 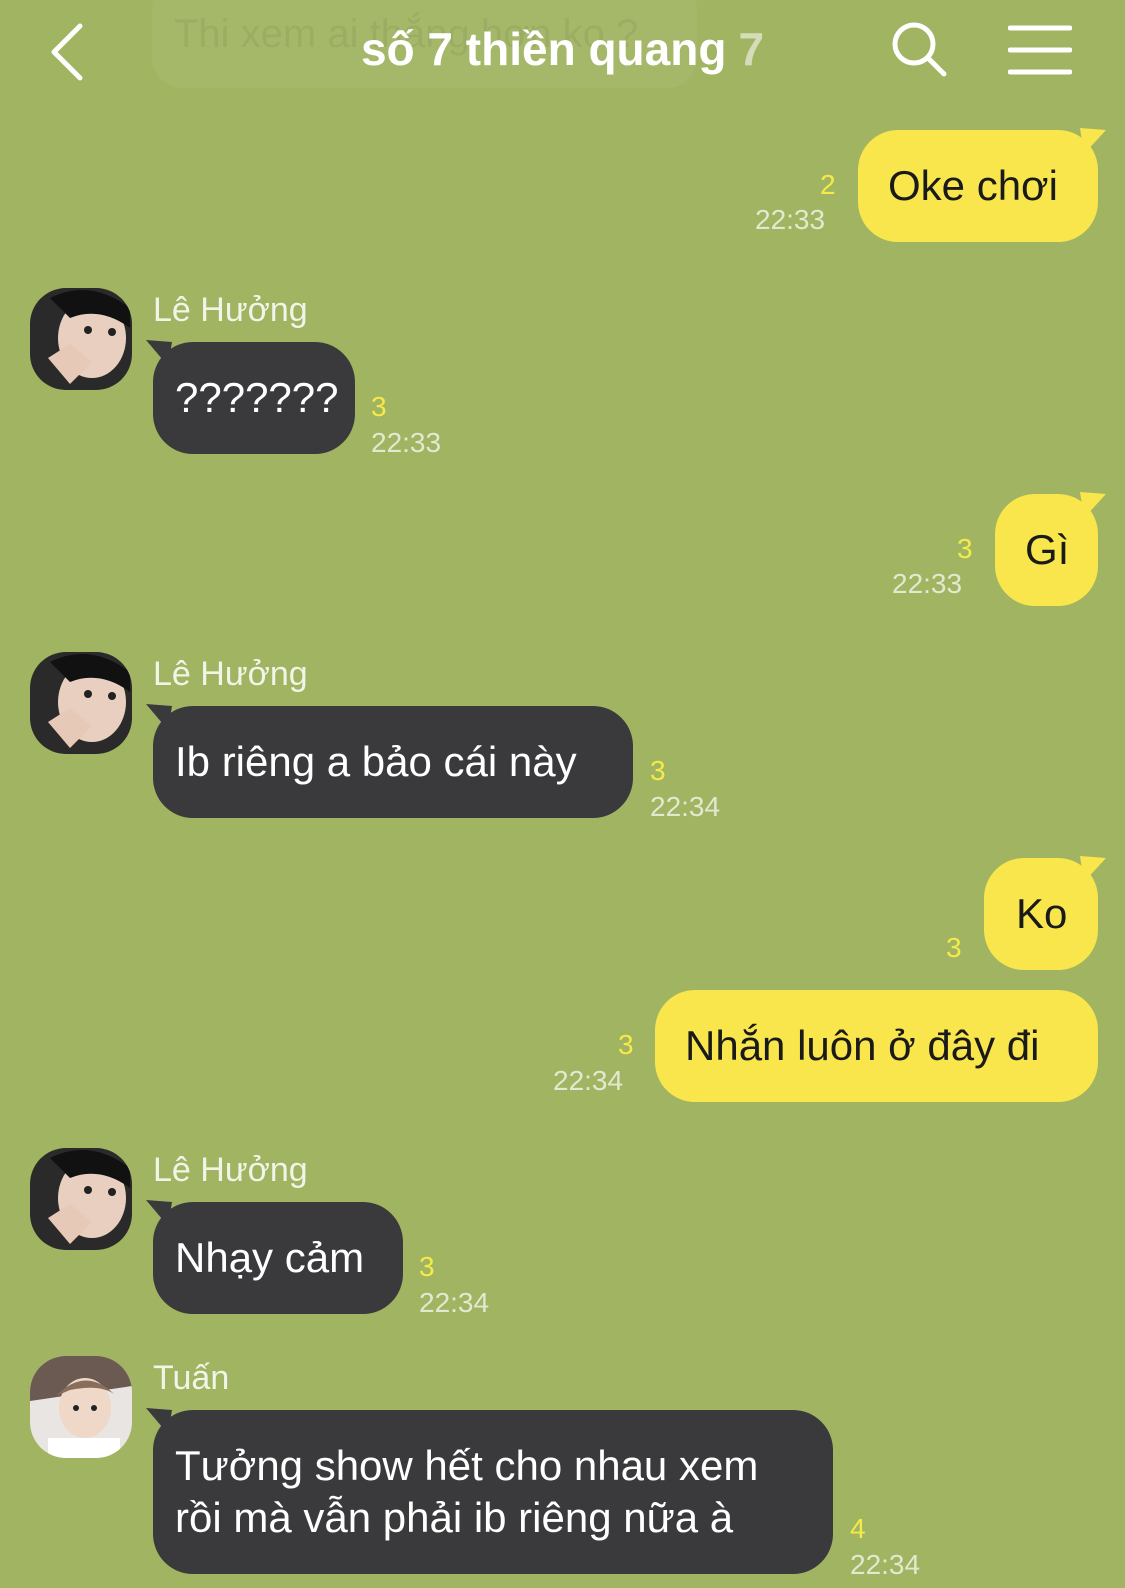 I want to click on message-bubble: ???????, so click(x=254, y=398).